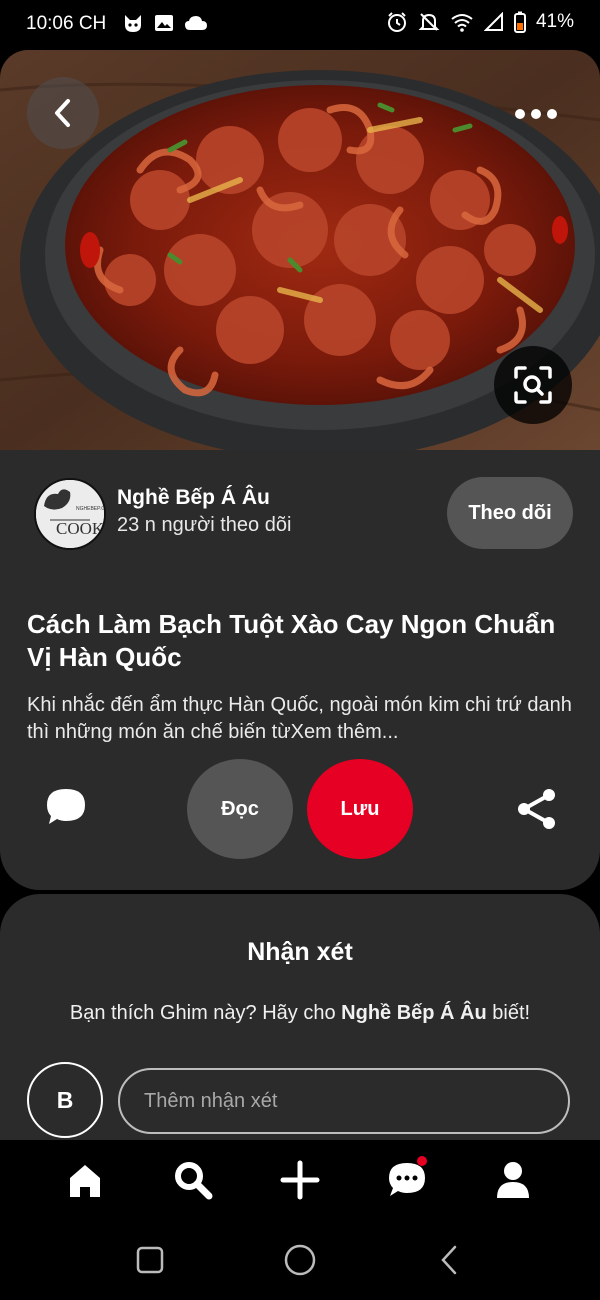  Describe the element at coordinates (462, 23) in the screenshot. I see `wifi-icon` at that location.